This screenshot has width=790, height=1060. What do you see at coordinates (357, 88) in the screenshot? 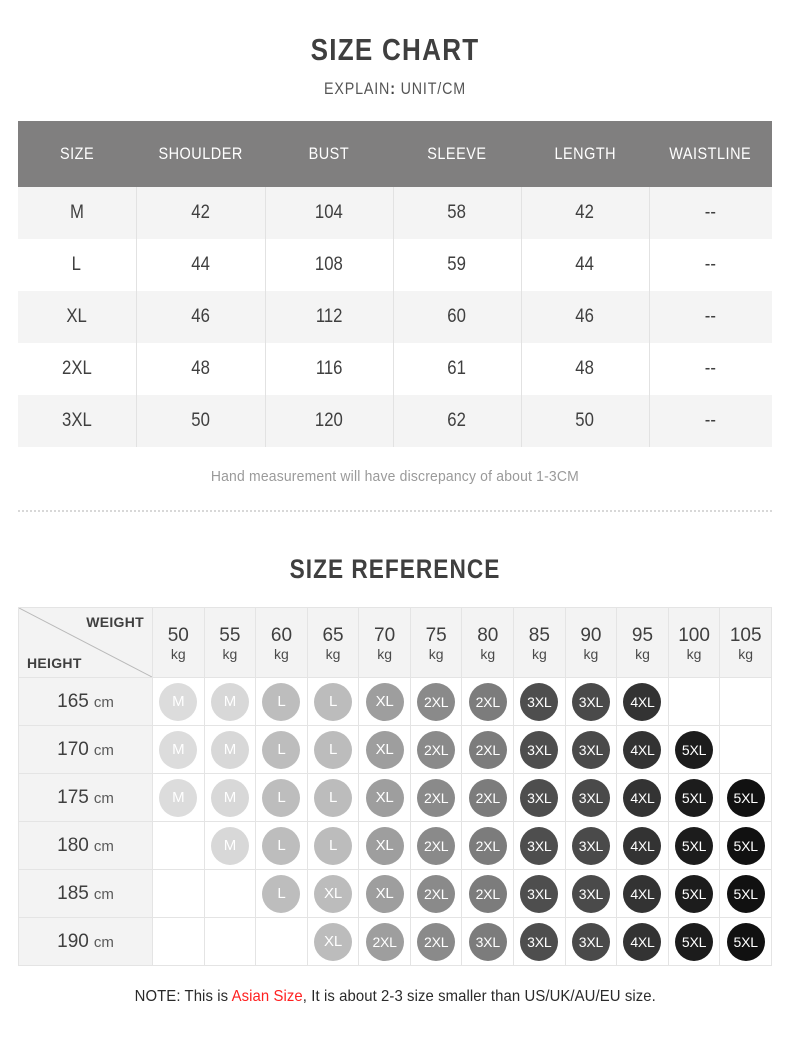
I see `explain-label: EXPLAIN` at bounding box center [357, 88].